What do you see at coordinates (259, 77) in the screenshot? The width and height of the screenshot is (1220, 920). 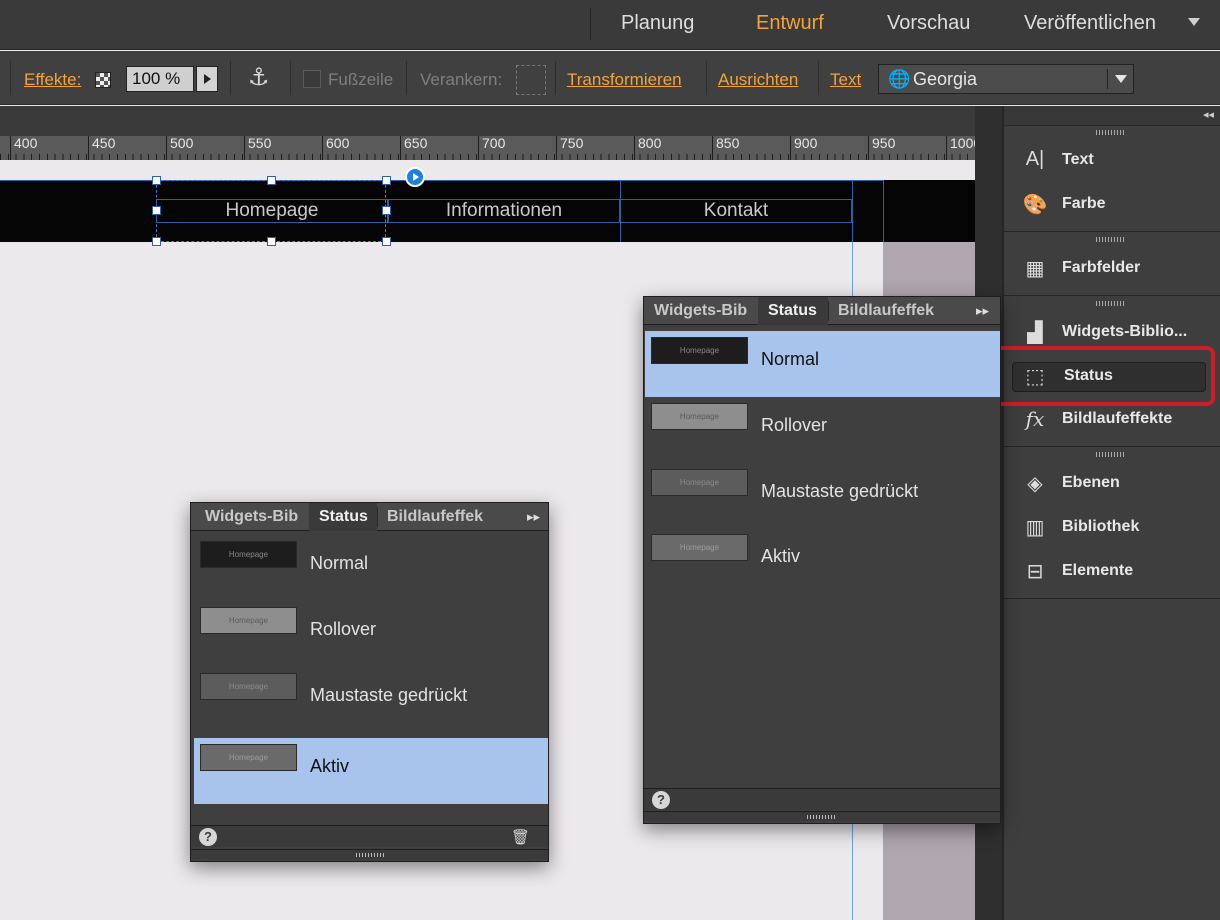 I see `anchor-icon: ⚓` at bounding box center [259, 77].